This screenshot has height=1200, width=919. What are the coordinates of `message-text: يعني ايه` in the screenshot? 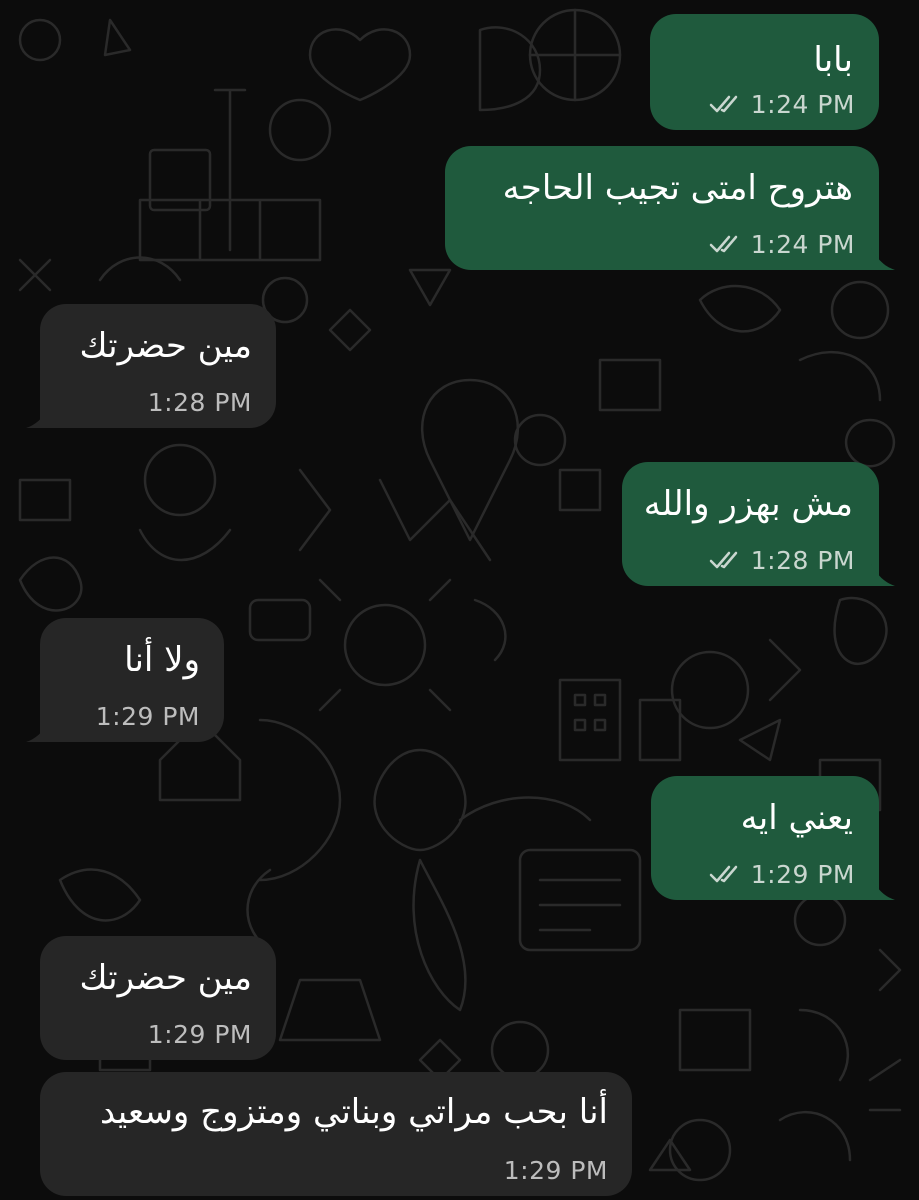 It's located at (796, 818).